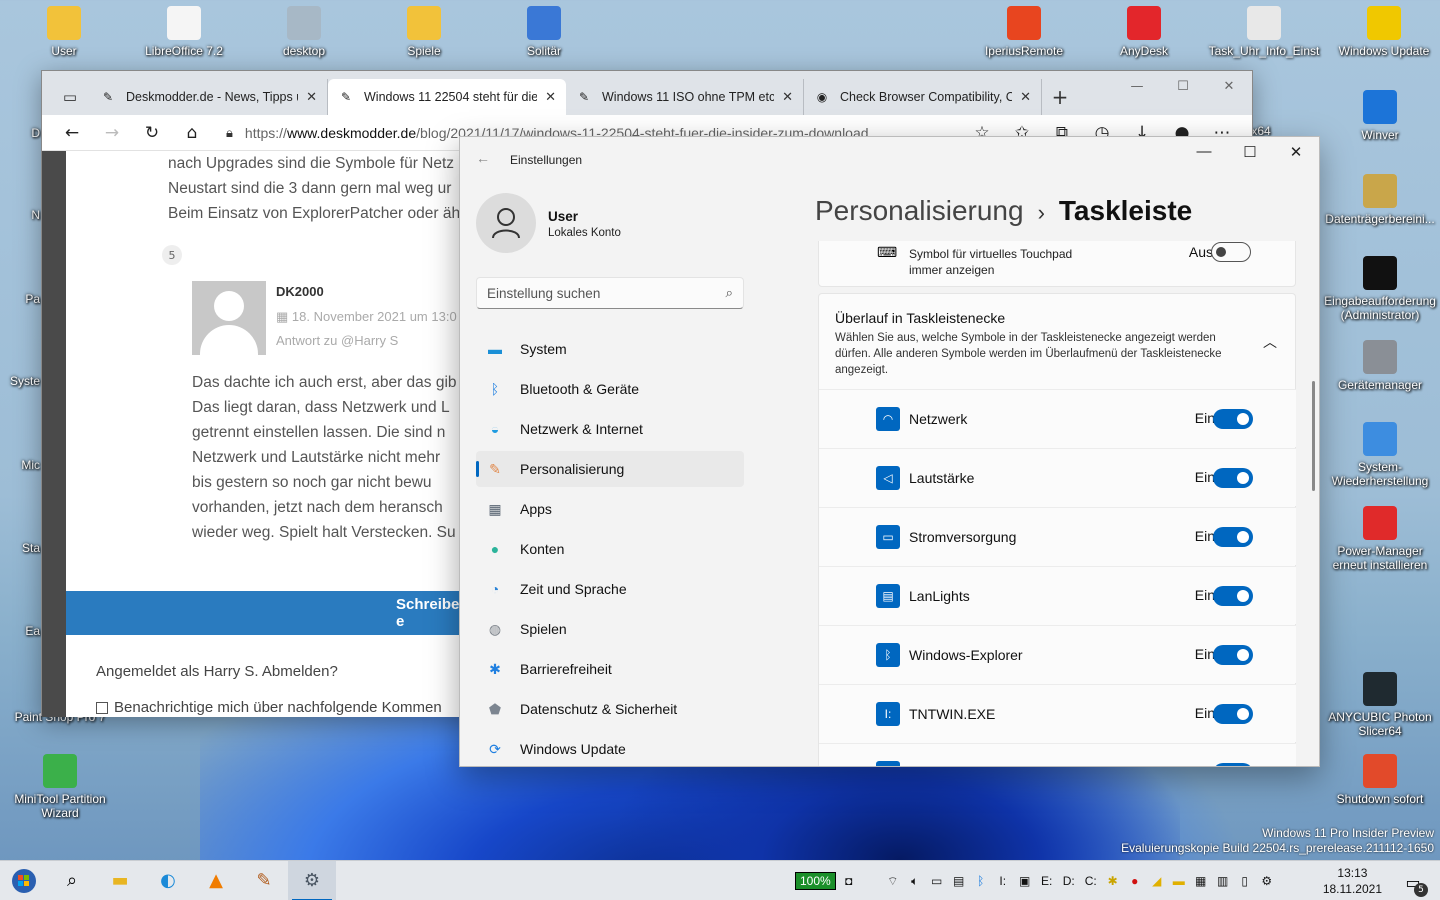  What do you see at coordinates (610, 669) in the screenshot?
I see `nav-item-8: ✱ Barrierefreiheit` at bounding box center [610, 669].